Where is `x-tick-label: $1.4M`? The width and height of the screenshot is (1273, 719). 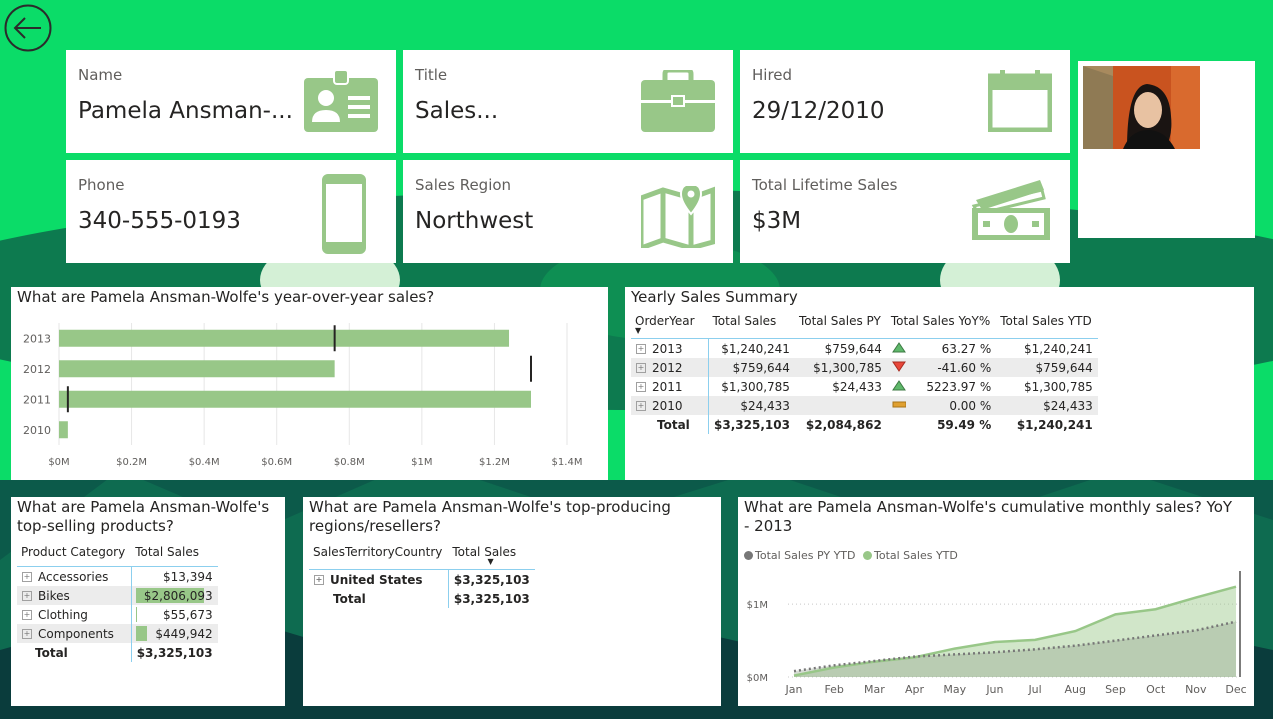
x-tick-label: $1.4M is located at coordinates (567, 462).